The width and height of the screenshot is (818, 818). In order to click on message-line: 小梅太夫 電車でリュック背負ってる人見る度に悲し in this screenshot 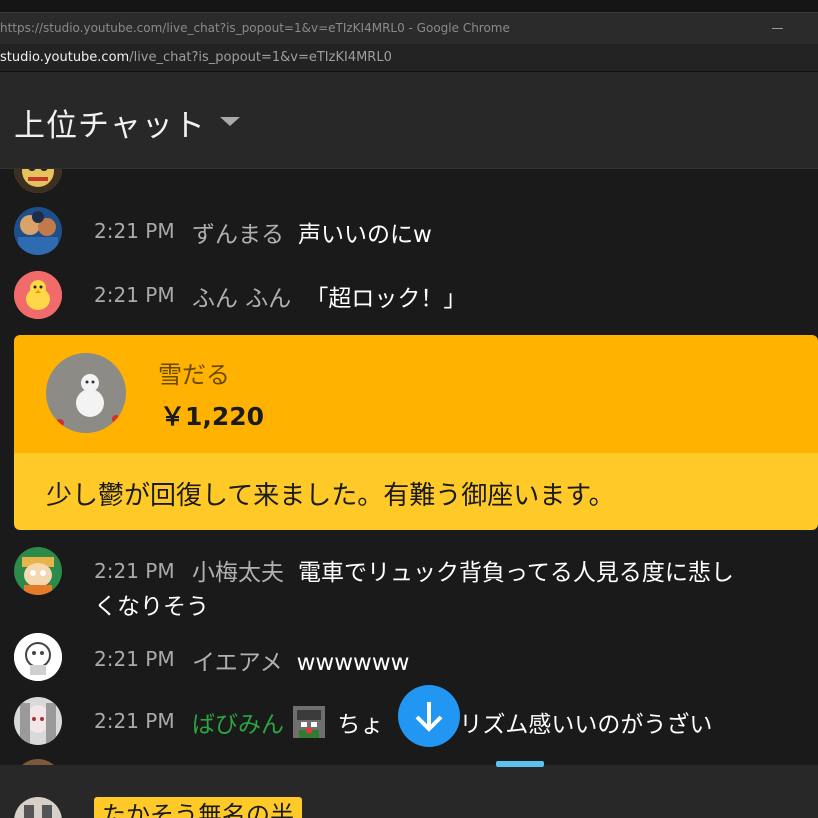, I will do `click(463, 570)`.